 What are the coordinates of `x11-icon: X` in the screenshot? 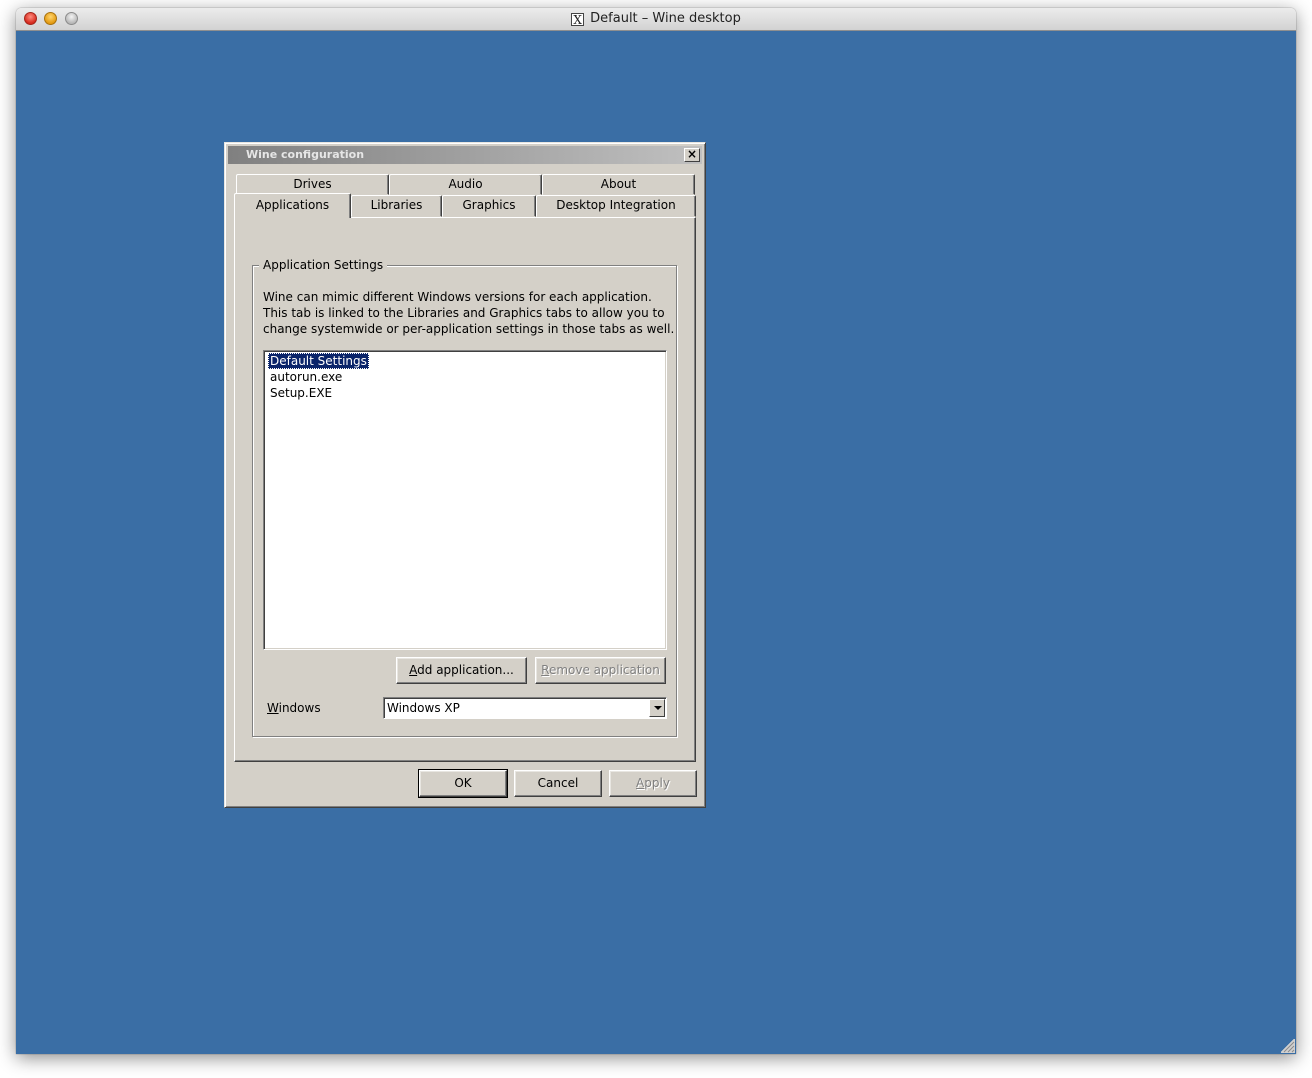 It's located at (578, 19).